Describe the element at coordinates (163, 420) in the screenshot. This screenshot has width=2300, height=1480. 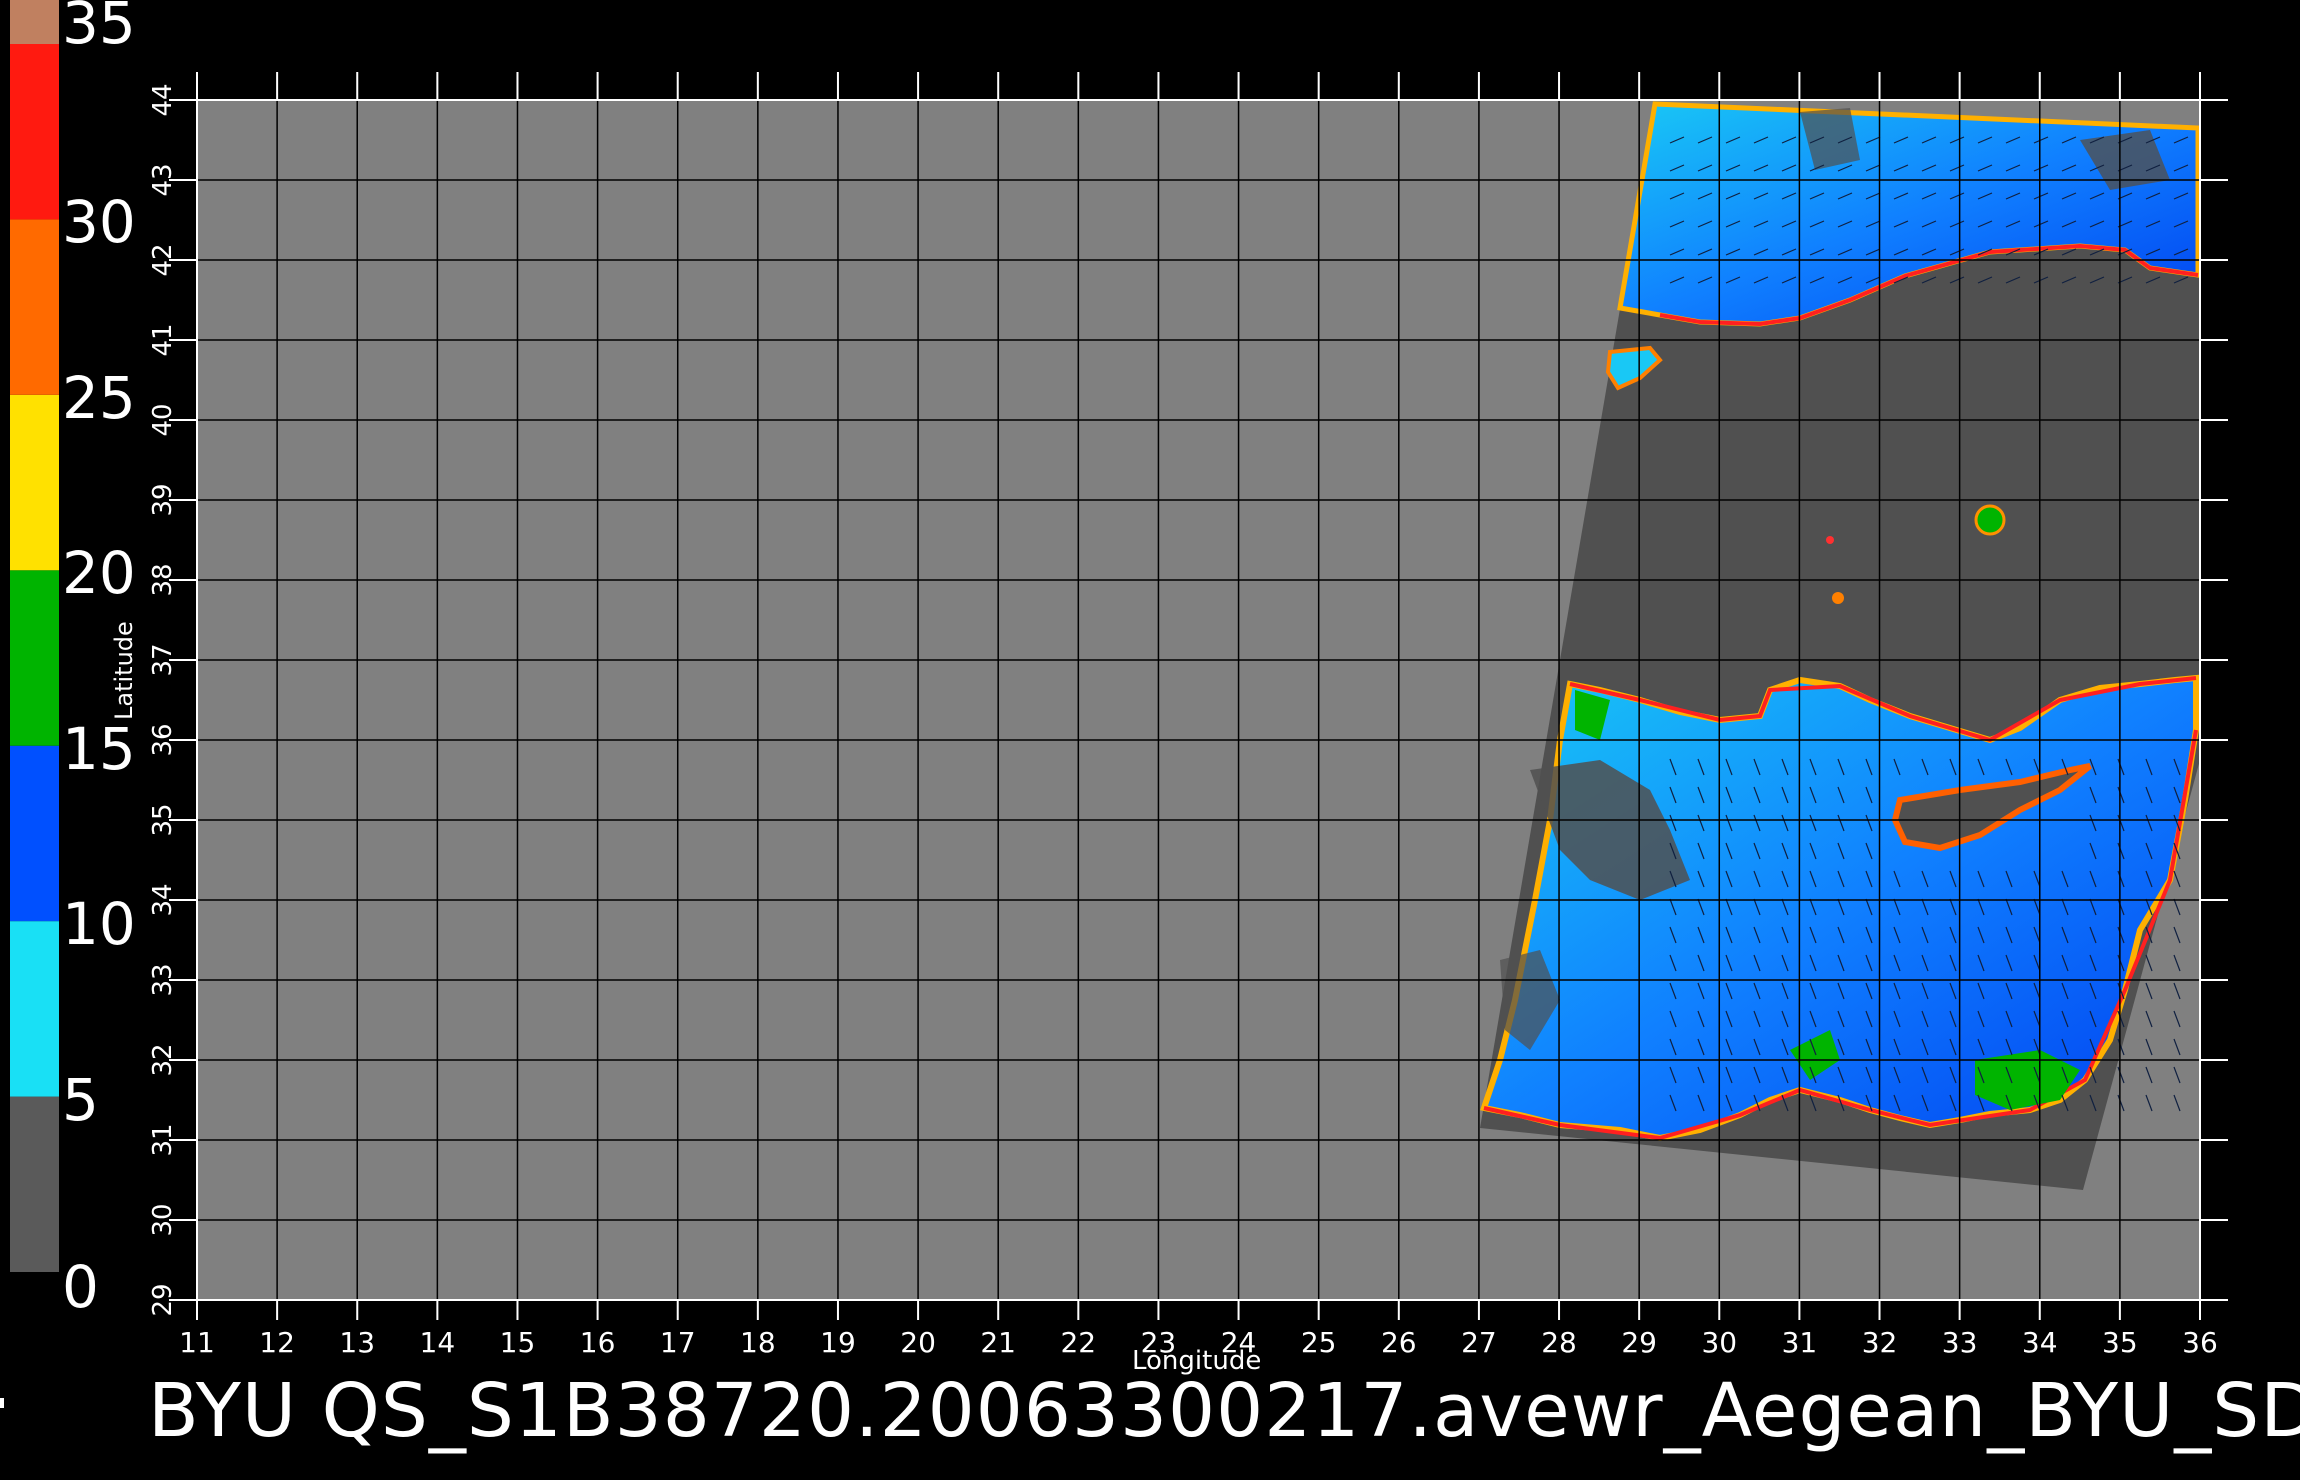
I see `latitude-tick-label: 40` at that location.